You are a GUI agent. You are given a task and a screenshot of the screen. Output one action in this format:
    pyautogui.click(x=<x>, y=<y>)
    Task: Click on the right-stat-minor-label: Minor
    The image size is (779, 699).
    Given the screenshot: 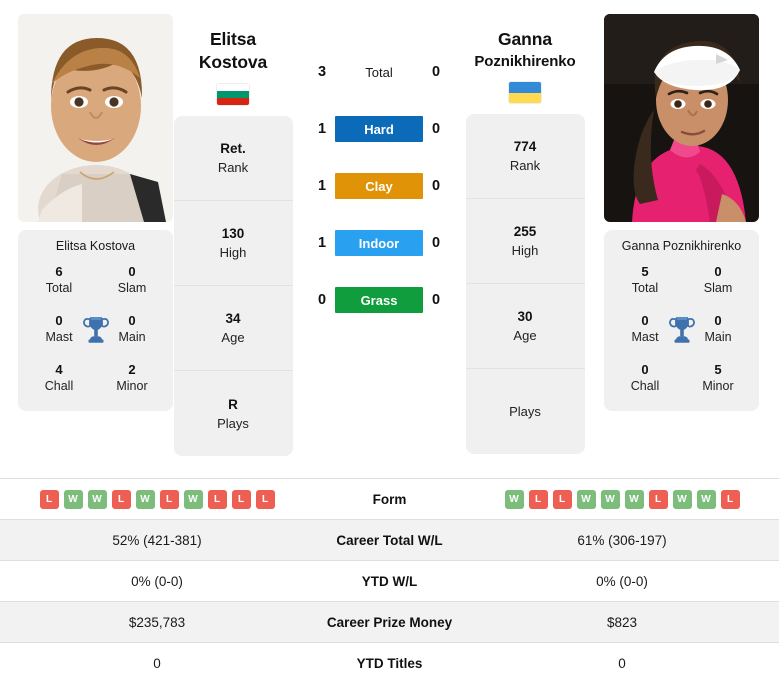 What is the action you would take?
    pyautogui.click(x=718, y=386)
    